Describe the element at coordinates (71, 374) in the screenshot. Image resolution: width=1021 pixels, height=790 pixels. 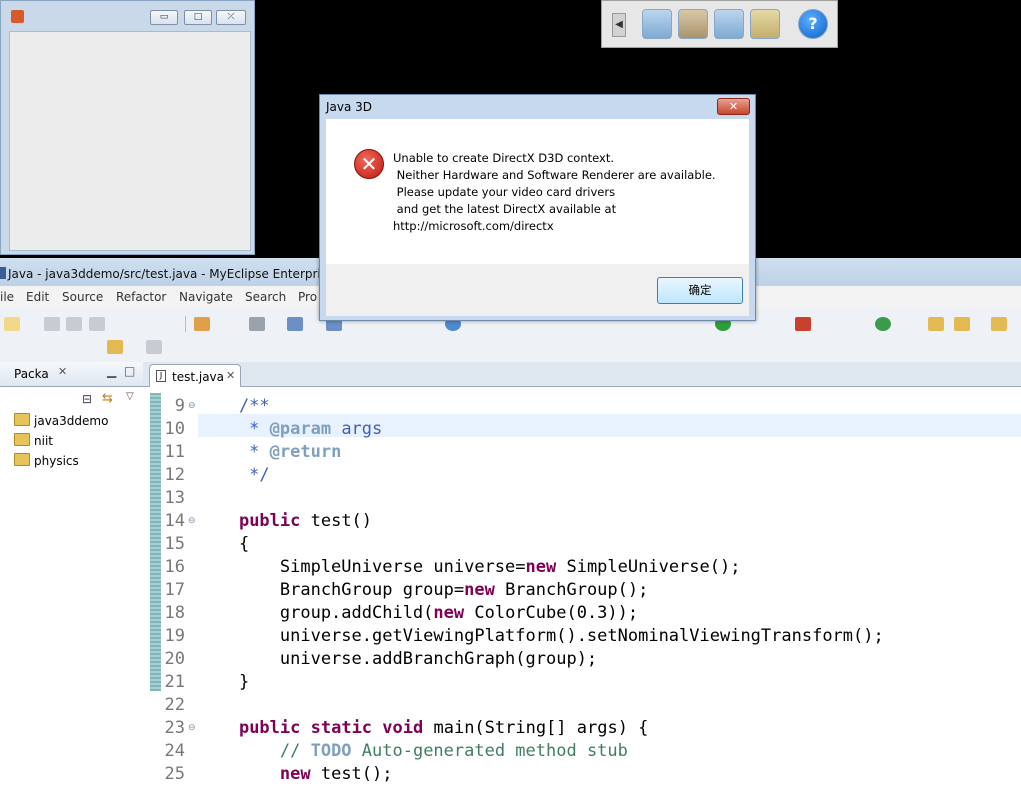
I see `package-explorer-tab: Packa ✕ ▁ □` at that location.